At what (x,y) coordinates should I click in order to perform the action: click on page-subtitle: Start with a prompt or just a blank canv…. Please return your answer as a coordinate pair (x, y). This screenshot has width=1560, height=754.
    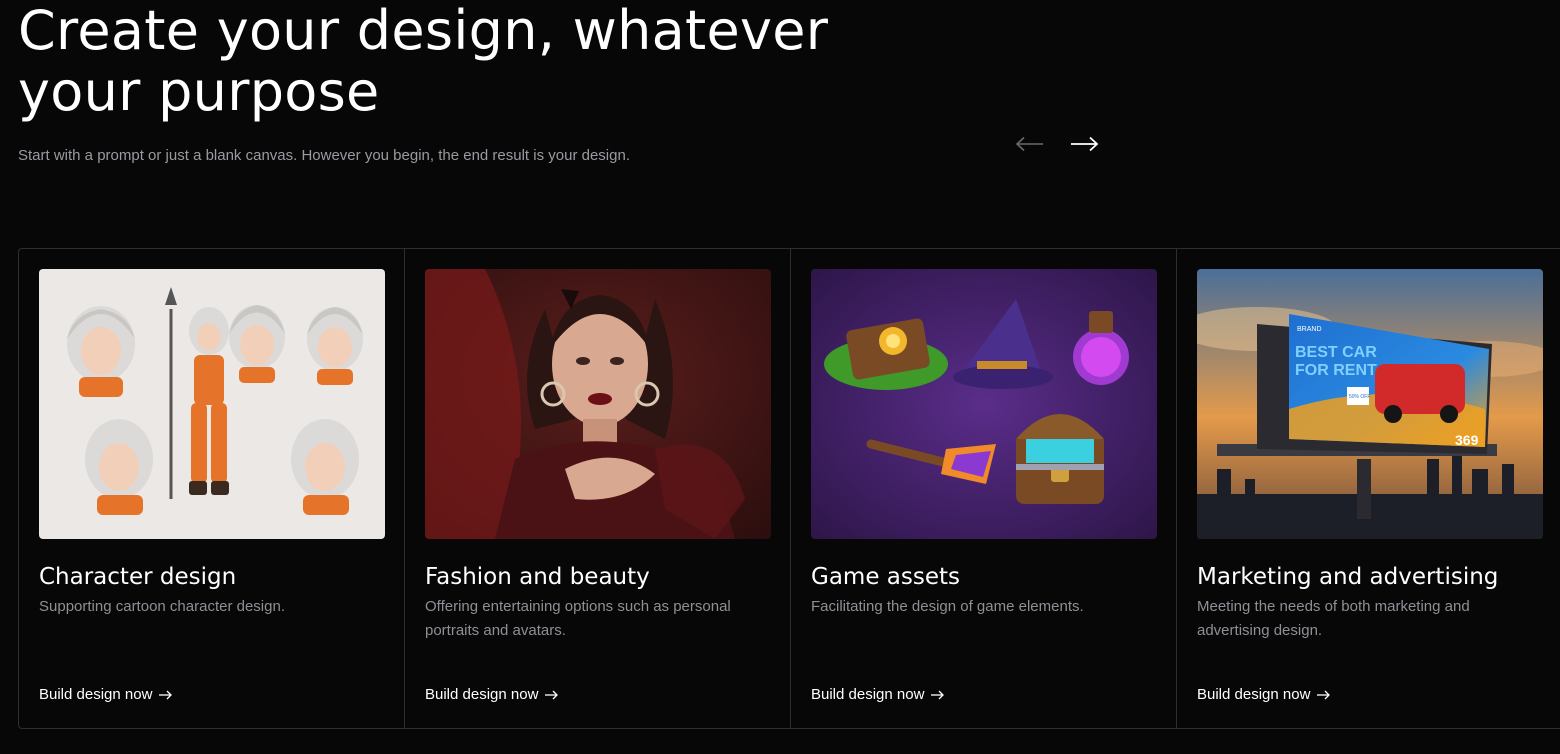
    Looking at the image, I should click on (324, 155).